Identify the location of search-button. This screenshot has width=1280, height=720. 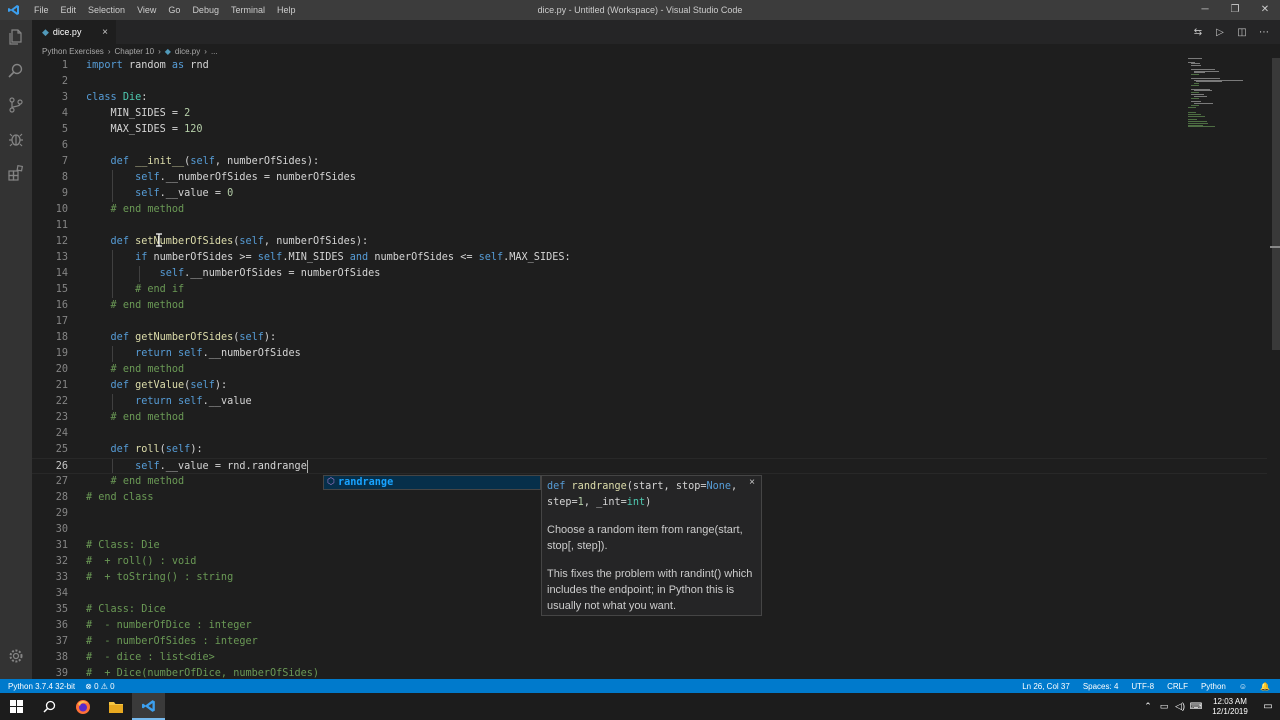
(16, 71).